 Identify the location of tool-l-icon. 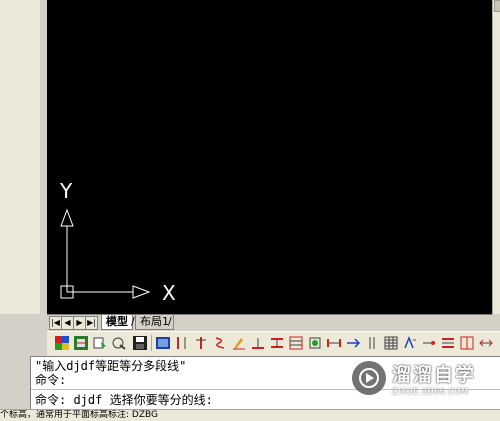
(277, 343).